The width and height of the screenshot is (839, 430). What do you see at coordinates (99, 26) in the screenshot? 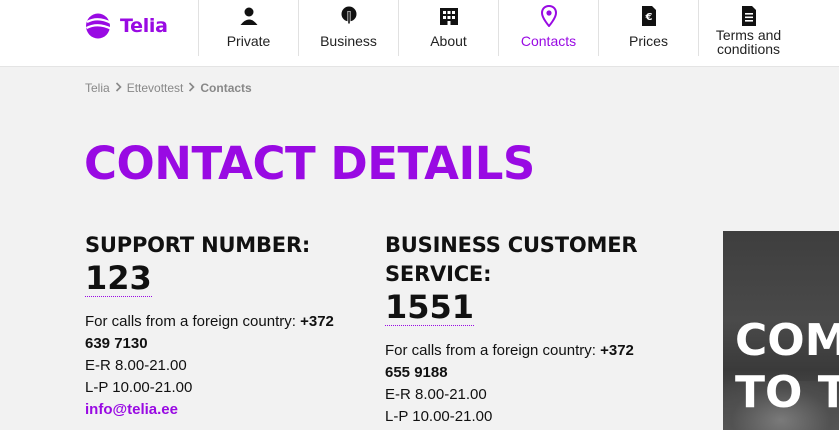
I see `telia-logo-icon` at bounding box center [99, 26].